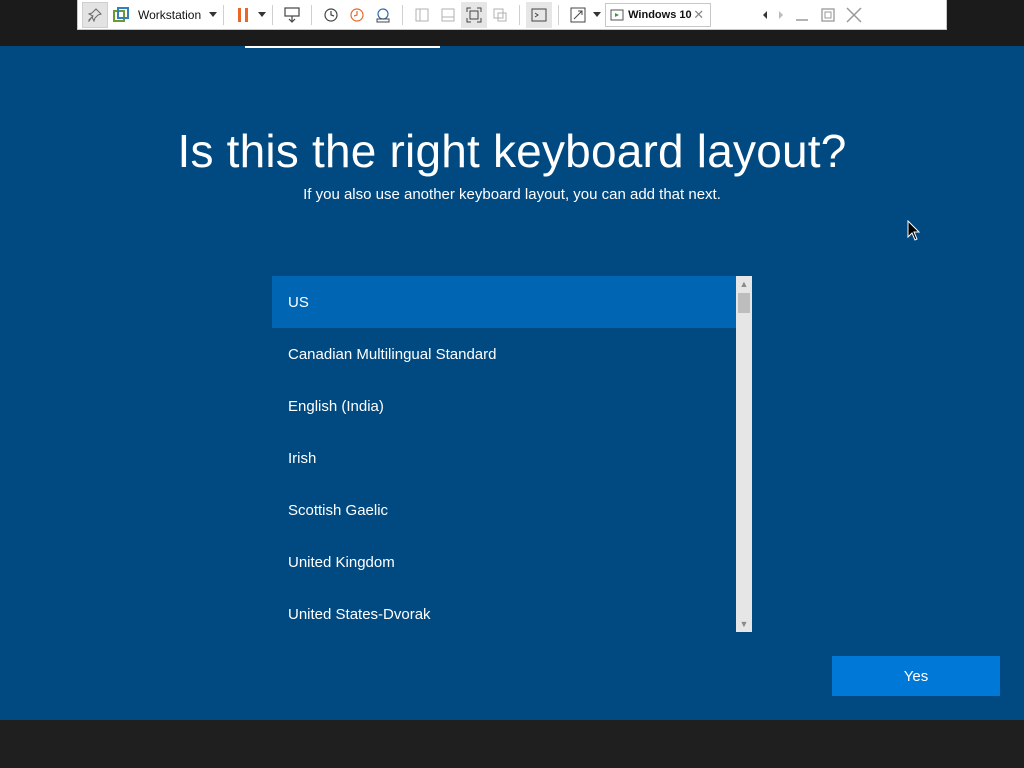 Image resolution: width=1024 pixels, height=768 pixels. What do you see at coordinates (512, 151) in the screenshot?
I see `page-title: Is this the right keyboard layout?` at bounding box center [512, 151].